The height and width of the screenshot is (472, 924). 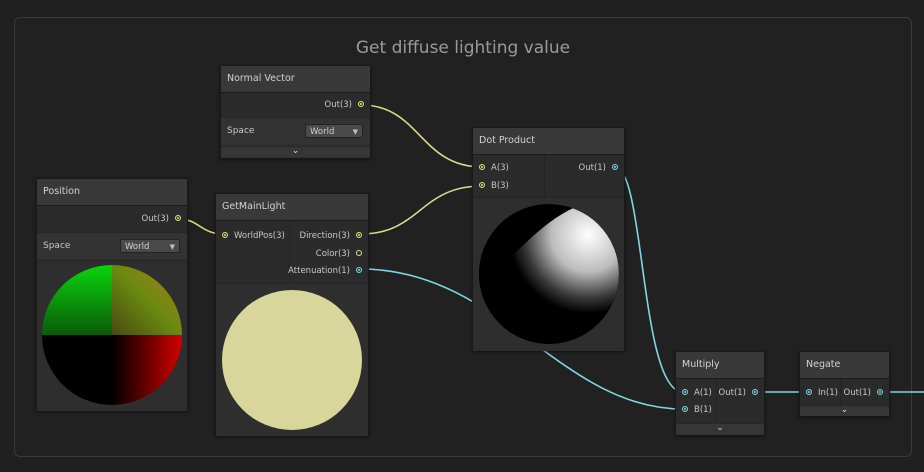 What do you see at coordinates (319, 271) in the screenshot?
I see `port-label: Attenuation(1)` at bounding box center [319, 271].